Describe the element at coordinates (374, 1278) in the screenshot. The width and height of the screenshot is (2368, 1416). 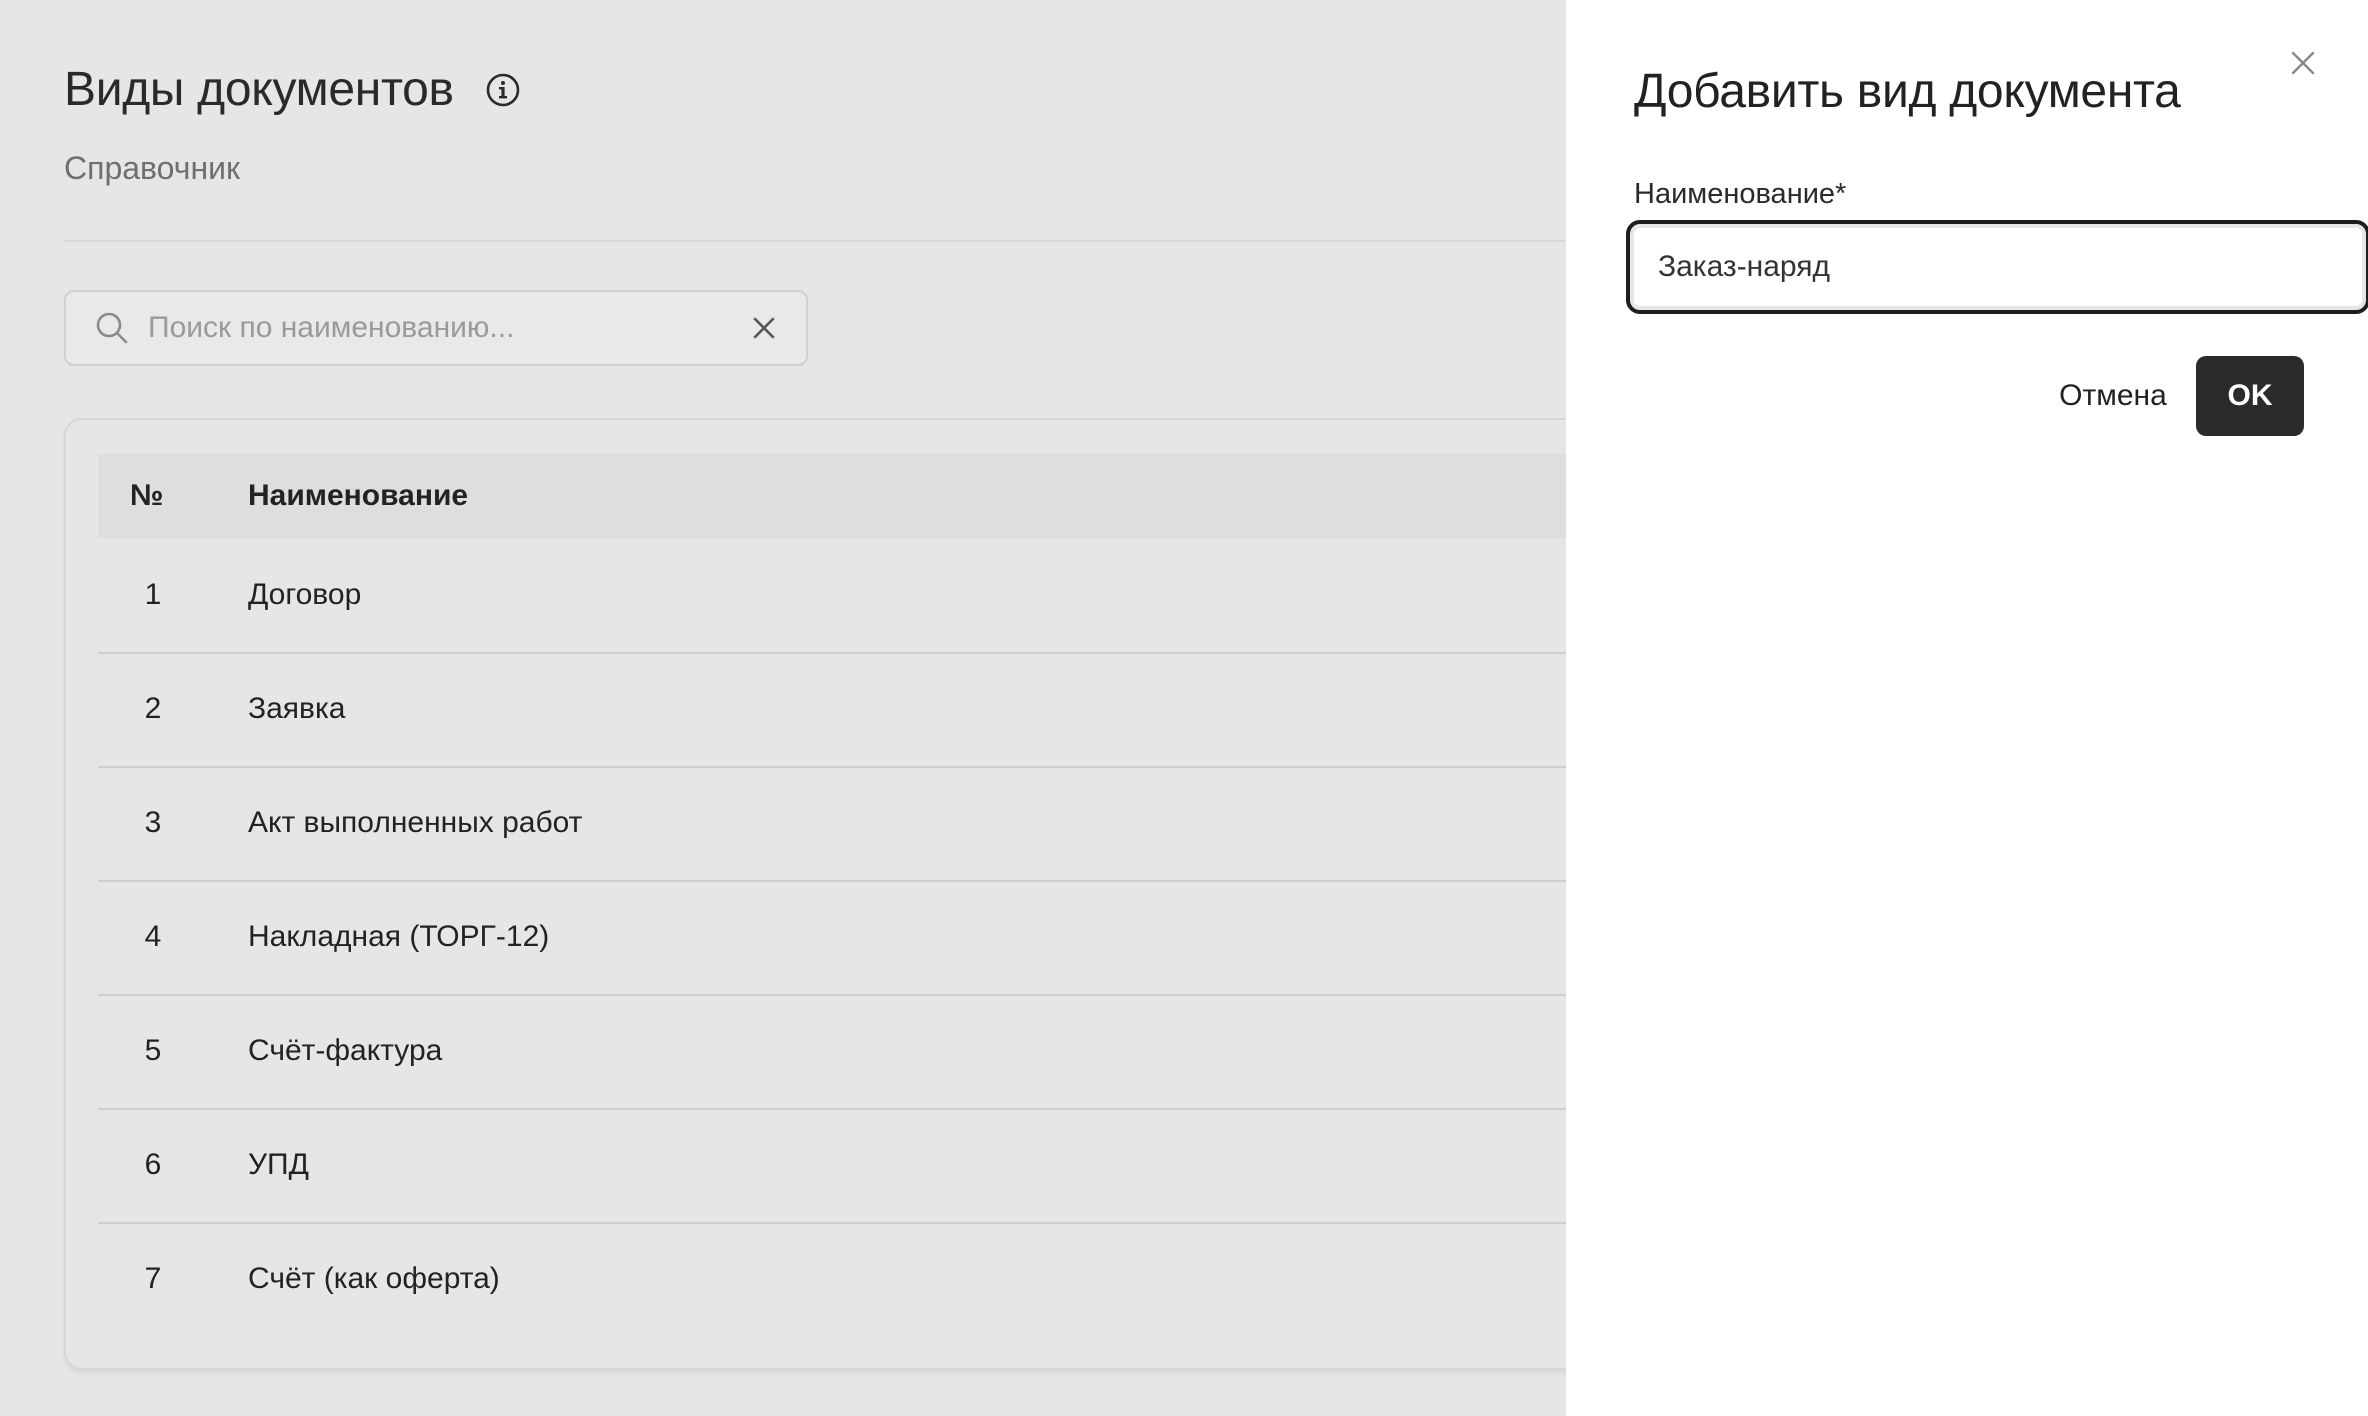
I see `row-name: Счёт (как оферта)` at that location.